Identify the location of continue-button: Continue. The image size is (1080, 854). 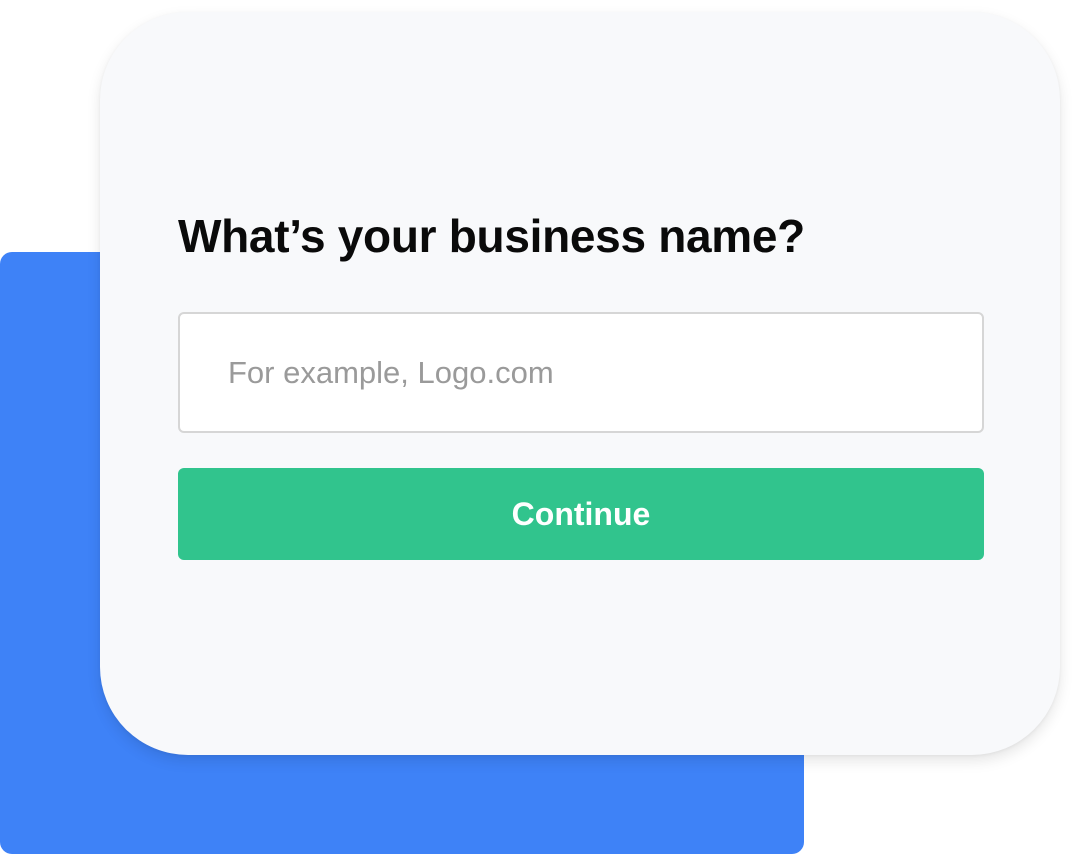
(581, 514).